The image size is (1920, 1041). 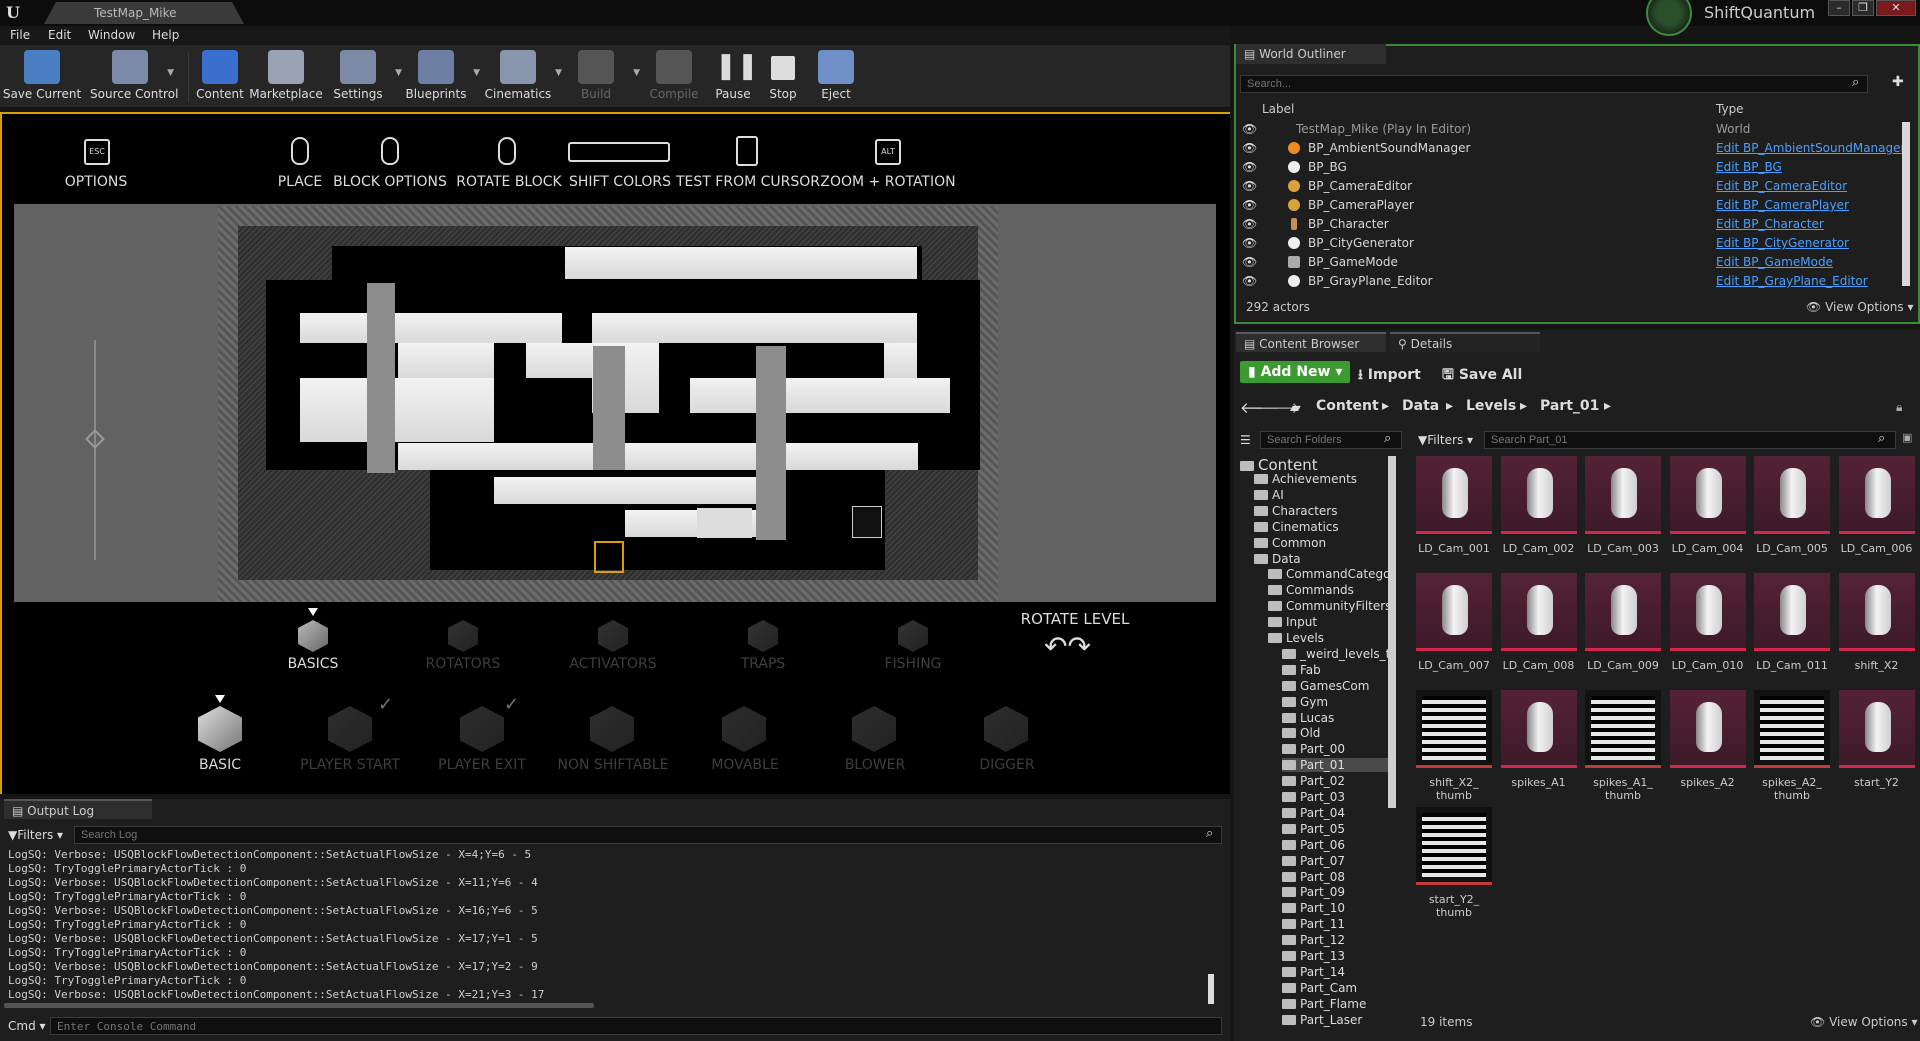 I want to click on asset-tile: LD_Cam_006, so click(x=1876, y=516).